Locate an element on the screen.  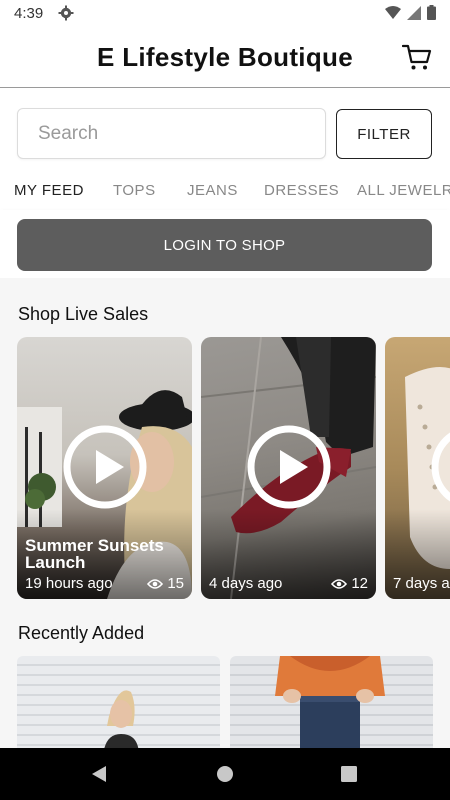
status-bar: 4:39 is located at coordinates (225, 14).